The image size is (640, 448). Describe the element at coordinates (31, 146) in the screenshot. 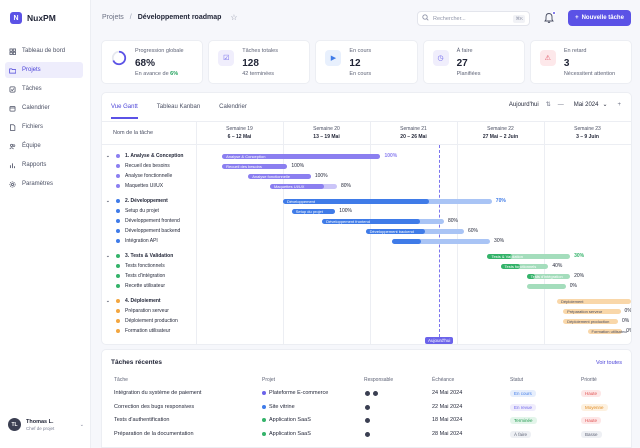

I see `sidebar-item-label: Équipe` at that location.